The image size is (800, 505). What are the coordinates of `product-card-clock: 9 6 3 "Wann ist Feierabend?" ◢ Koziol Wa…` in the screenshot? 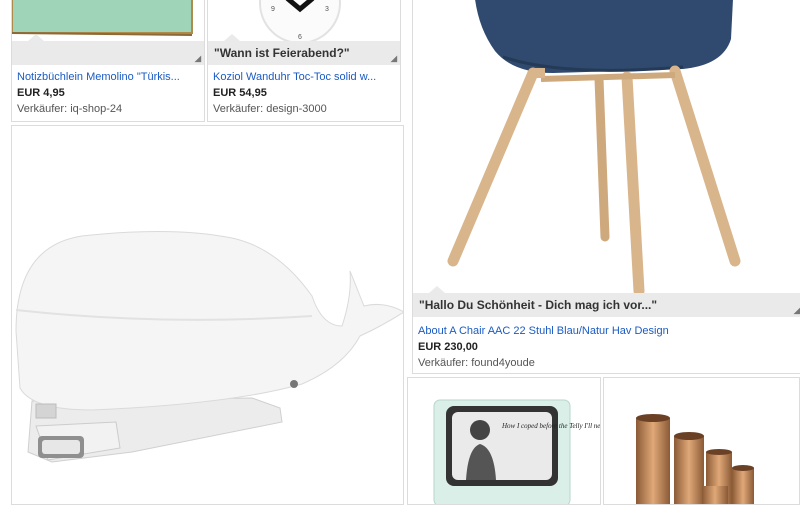 It's located at (304, 61).